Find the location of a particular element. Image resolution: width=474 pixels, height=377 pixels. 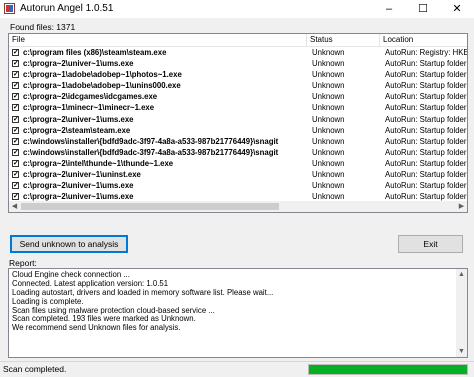

close-button: ✕ is located at coordinates (457, 9).